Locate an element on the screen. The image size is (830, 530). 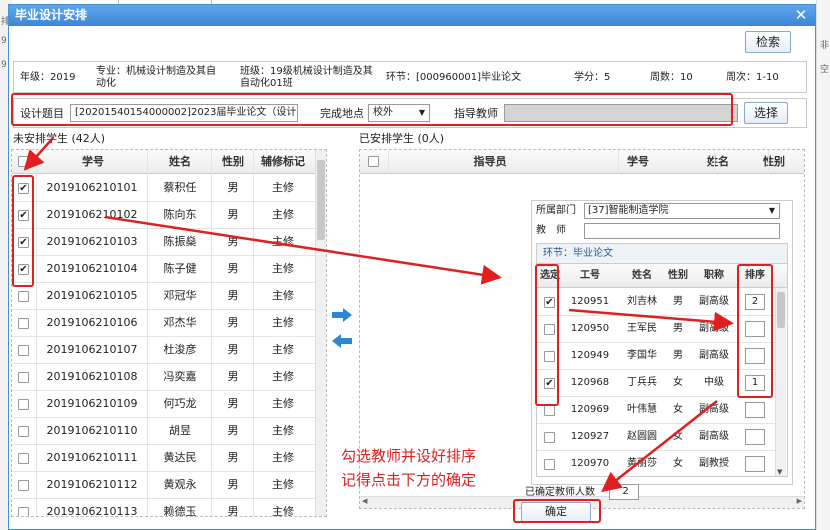
dept-dropdown-icon: ▼ is located at coordinates (771, 210).